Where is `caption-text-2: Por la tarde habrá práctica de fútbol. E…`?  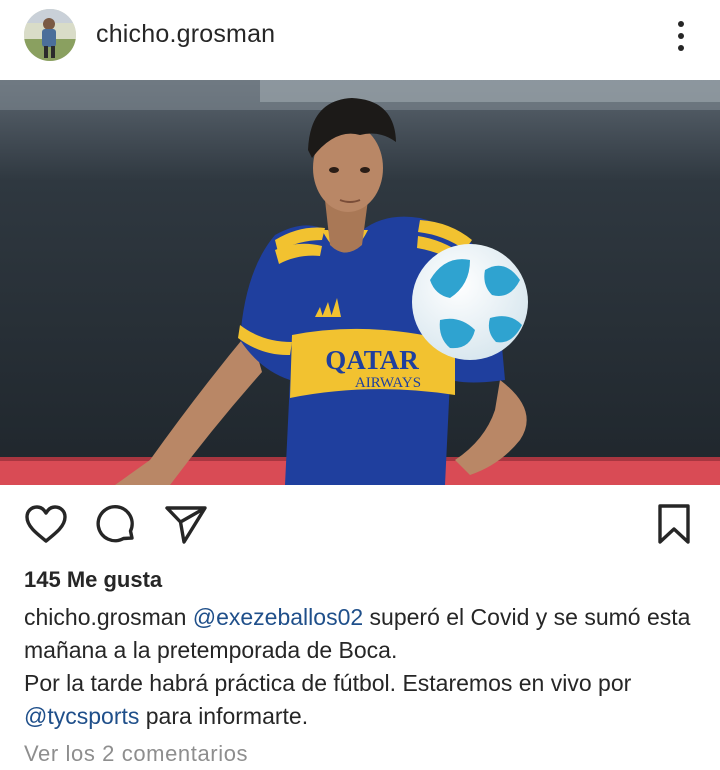
caption-text-2: Por la tarde habrá práctica de fútbol. E… is located at coordinates (328, 683).